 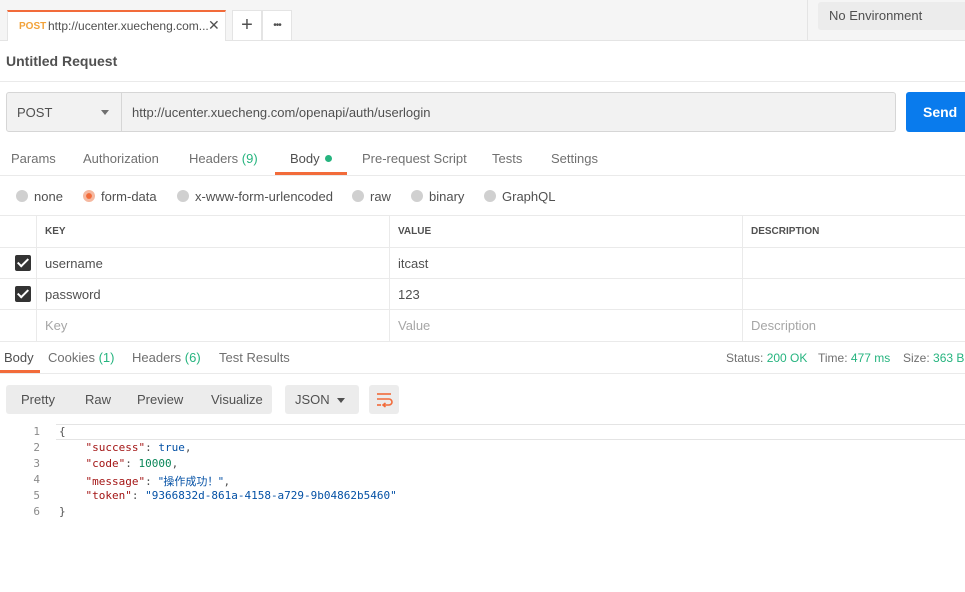 I want to click on response-tab-body: Body, so click(x=19, y=357).